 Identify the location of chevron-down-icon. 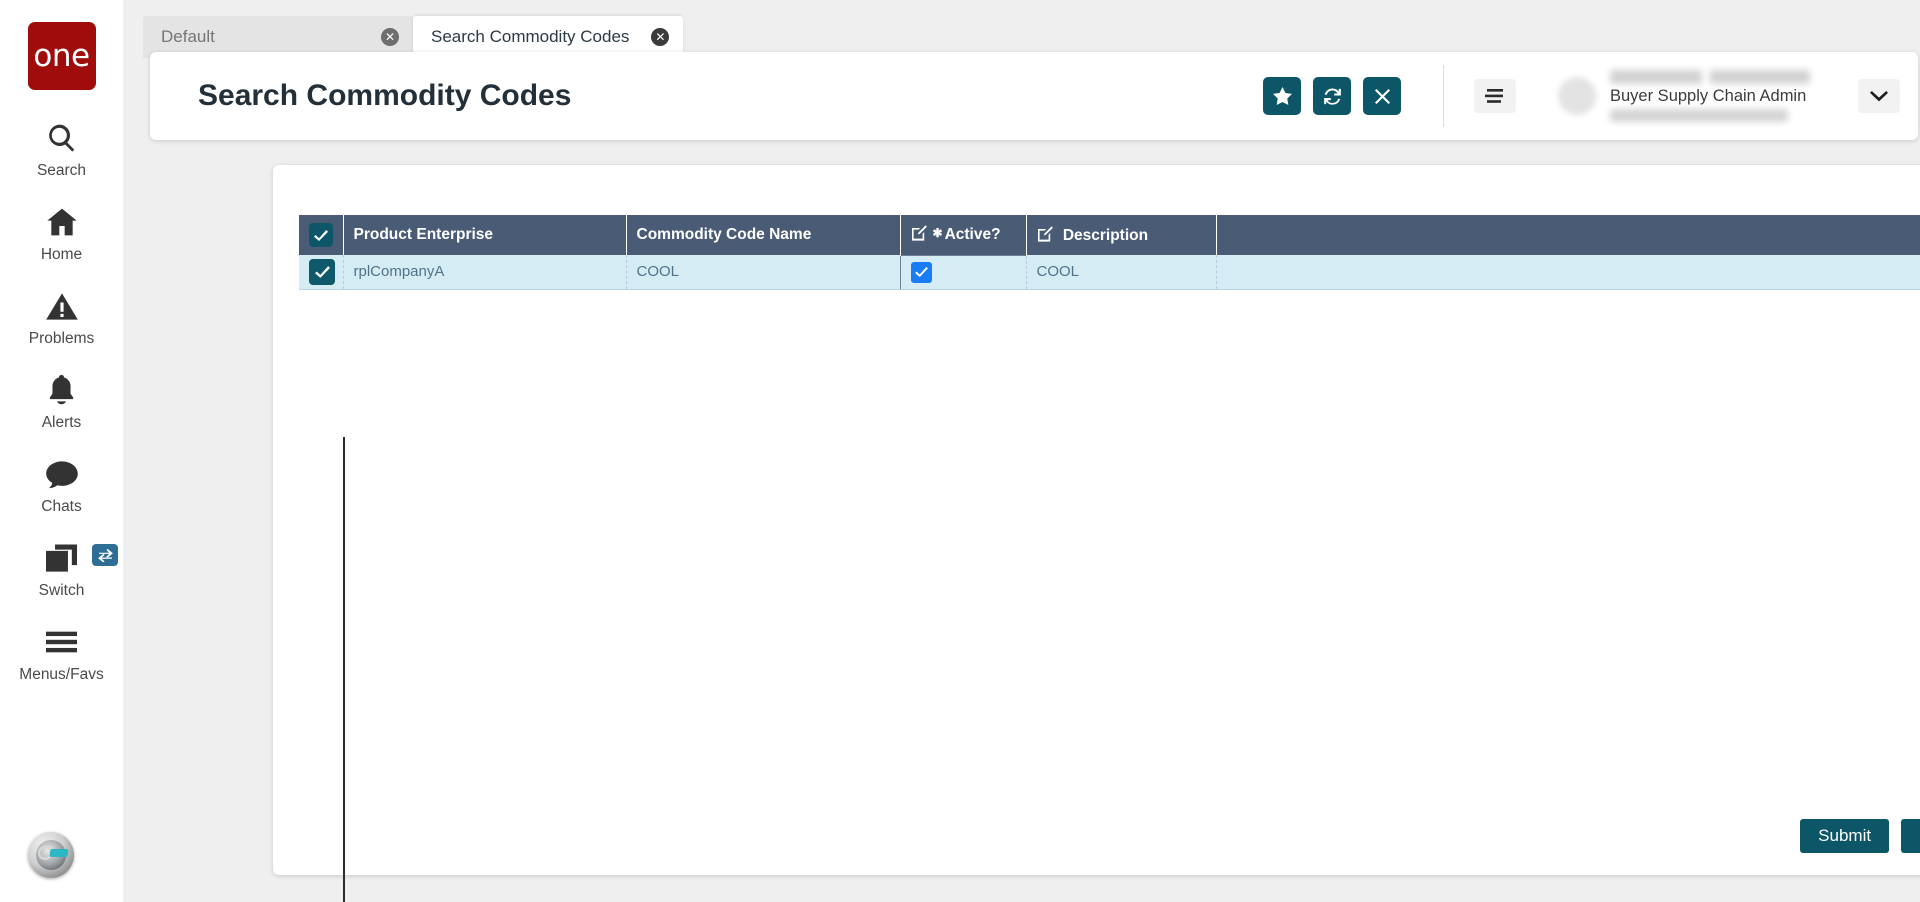
(1879, 96).